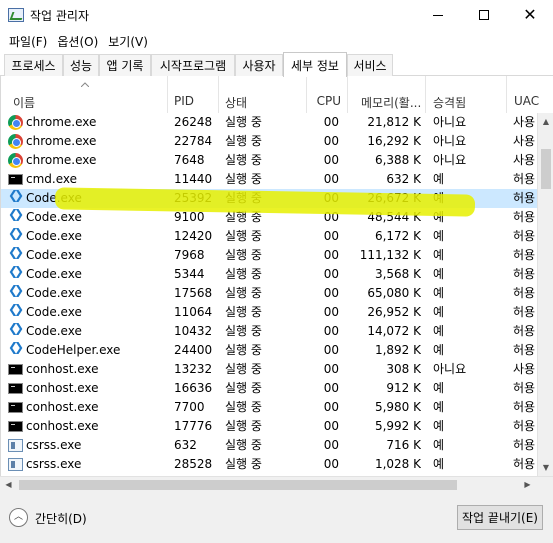 This screenshot has height=543, width=553. What do you see at coordinates (33, 65) in the screenshot?
I see `tab-processes: 프로세스` at bounding box center [33, 65].